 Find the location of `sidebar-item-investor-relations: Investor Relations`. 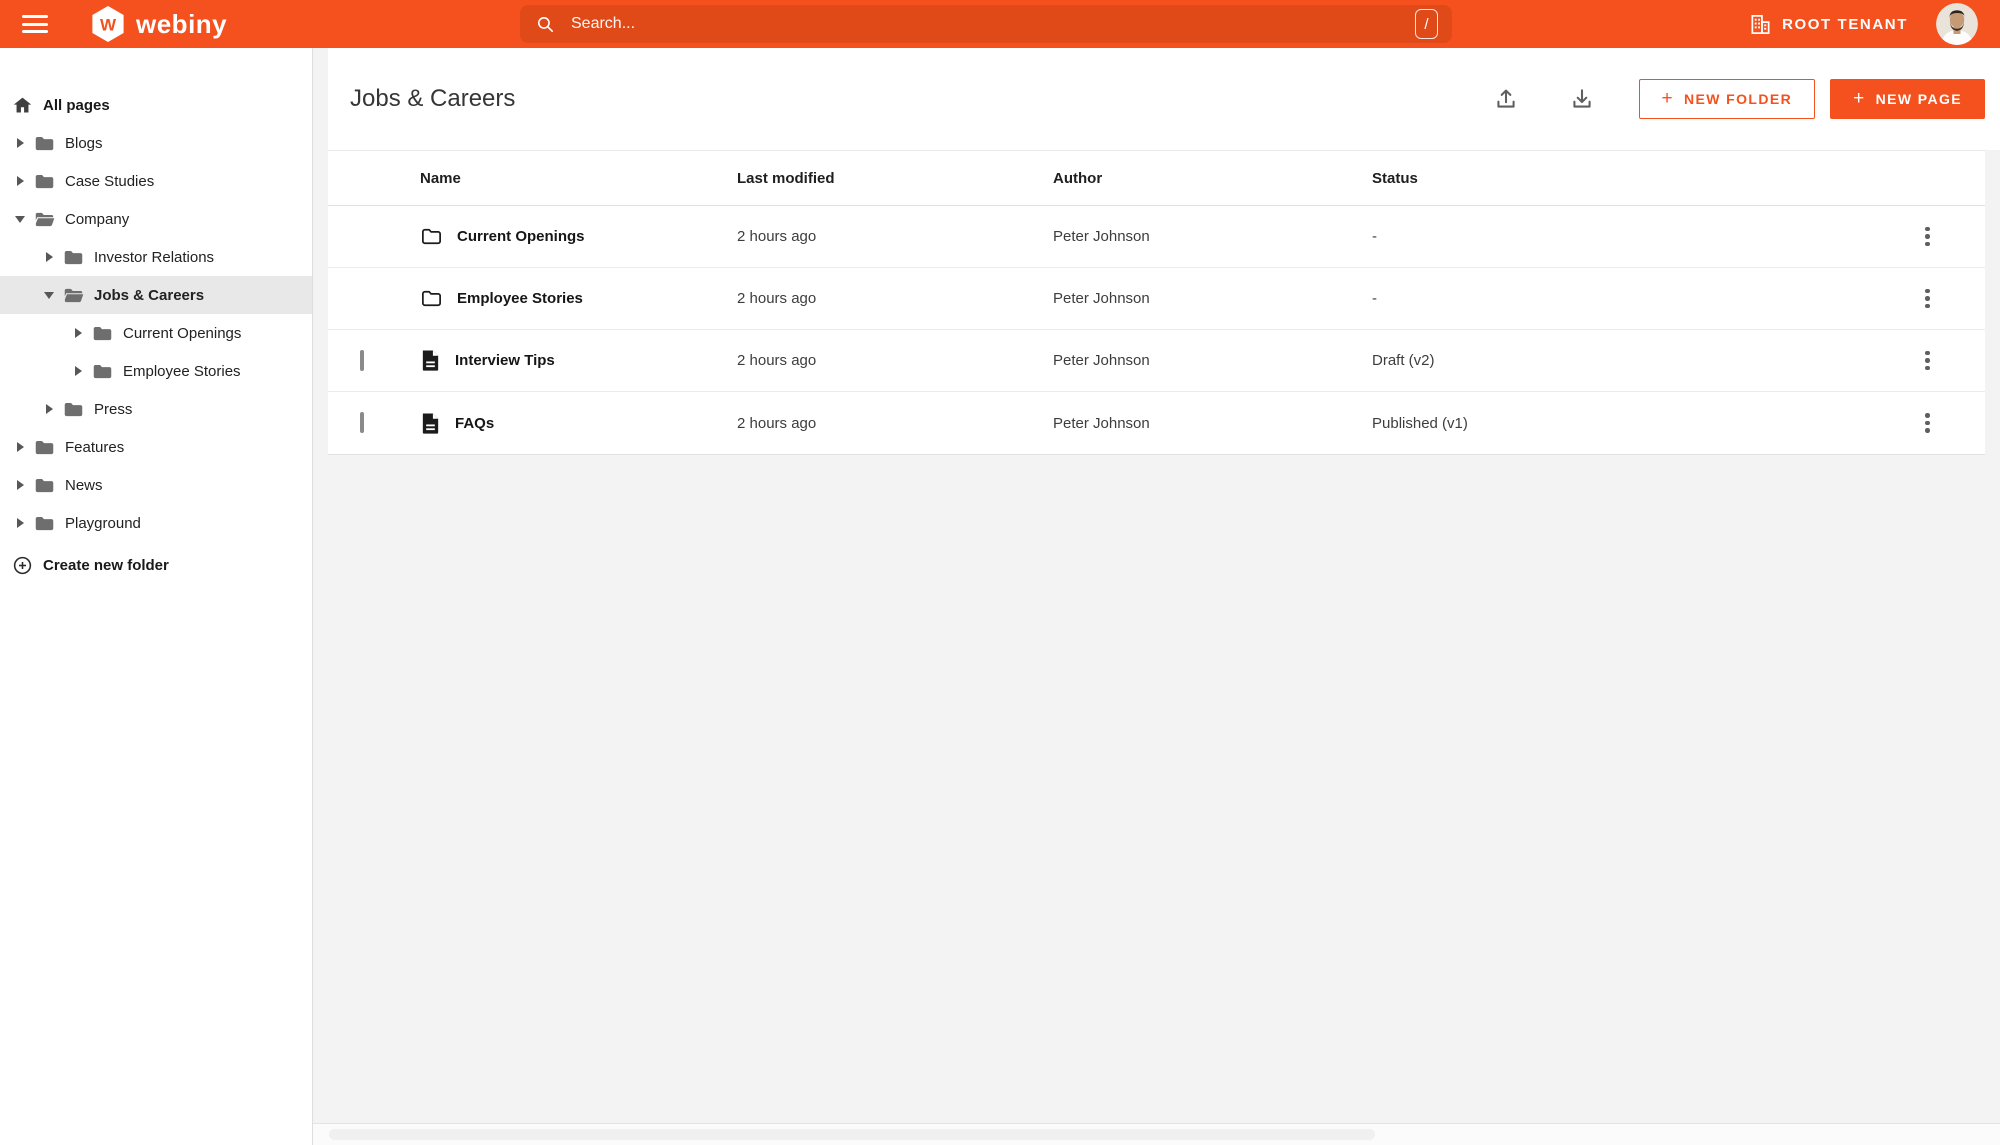

sidebar-item-investor-relations: Investor Relations is located at coordinates (156, 257).